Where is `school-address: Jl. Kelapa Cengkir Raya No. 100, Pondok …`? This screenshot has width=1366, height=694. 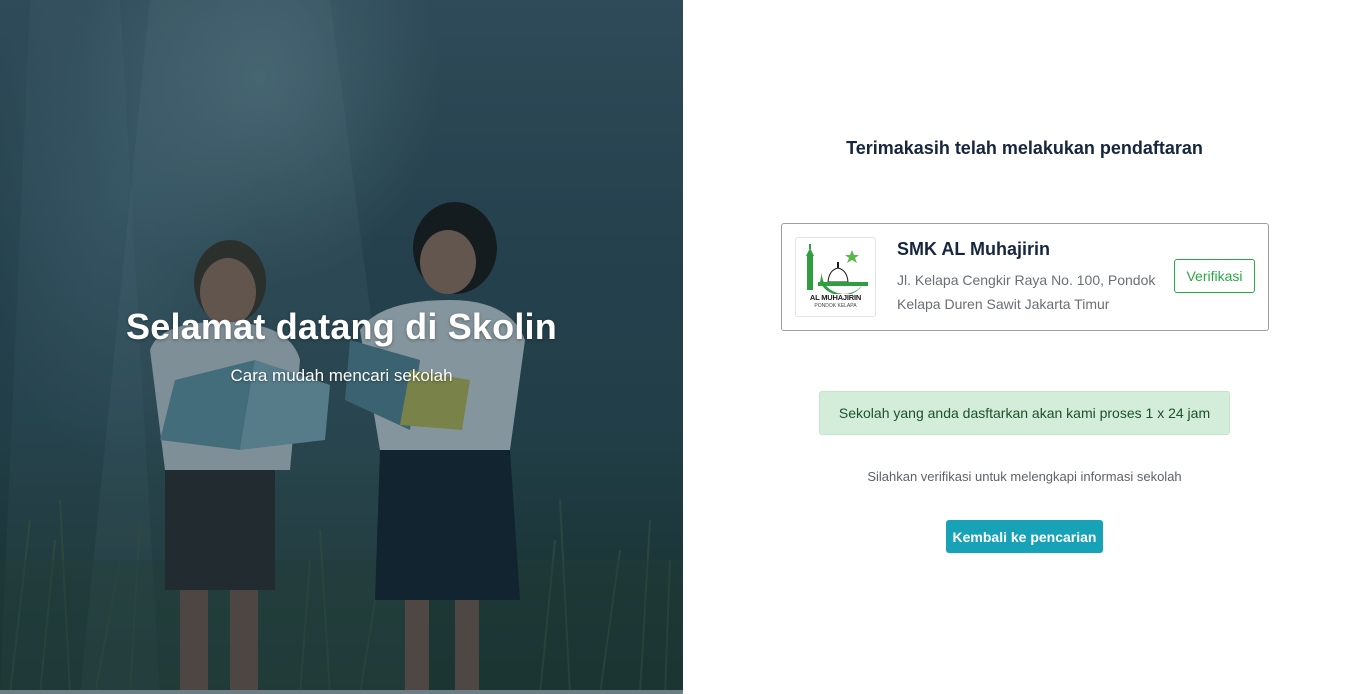
school-address: Jl. Kelapa Cengkir Raya No. 100, Pondok … is located at coordinates (1026, 292).